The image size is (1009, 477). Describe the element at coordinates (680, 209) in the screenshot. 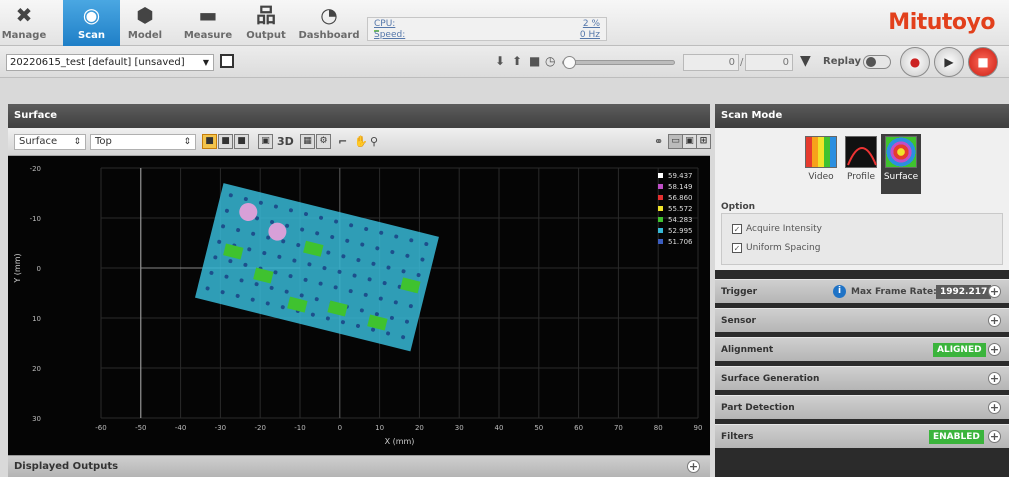

I see `legend-value: 55.572` at that location.